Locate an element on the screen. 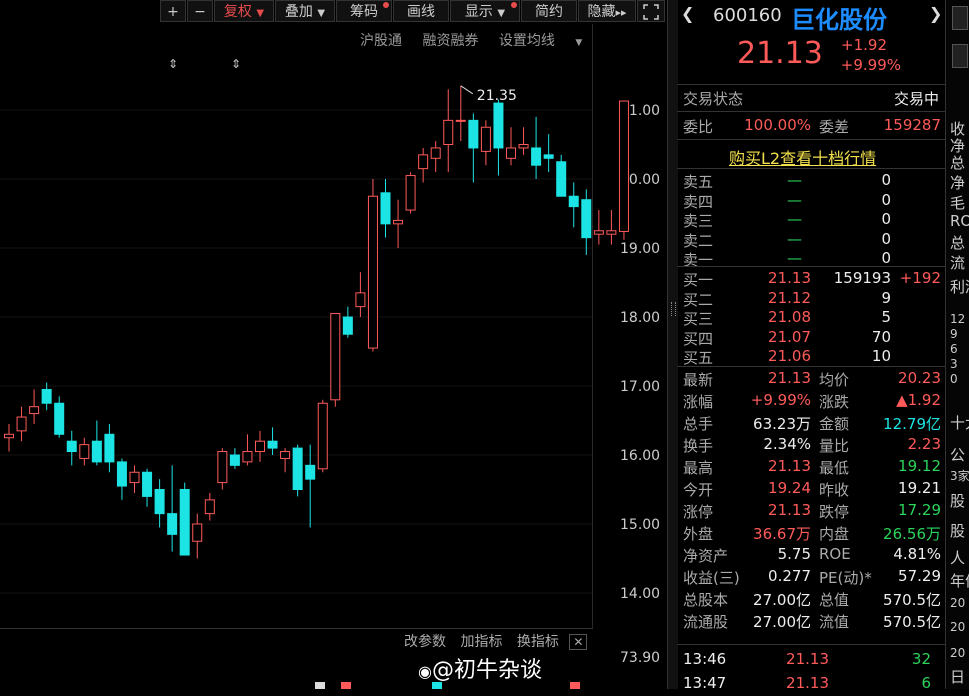  level-label: 卖三 is located at coordinates (698, 221).